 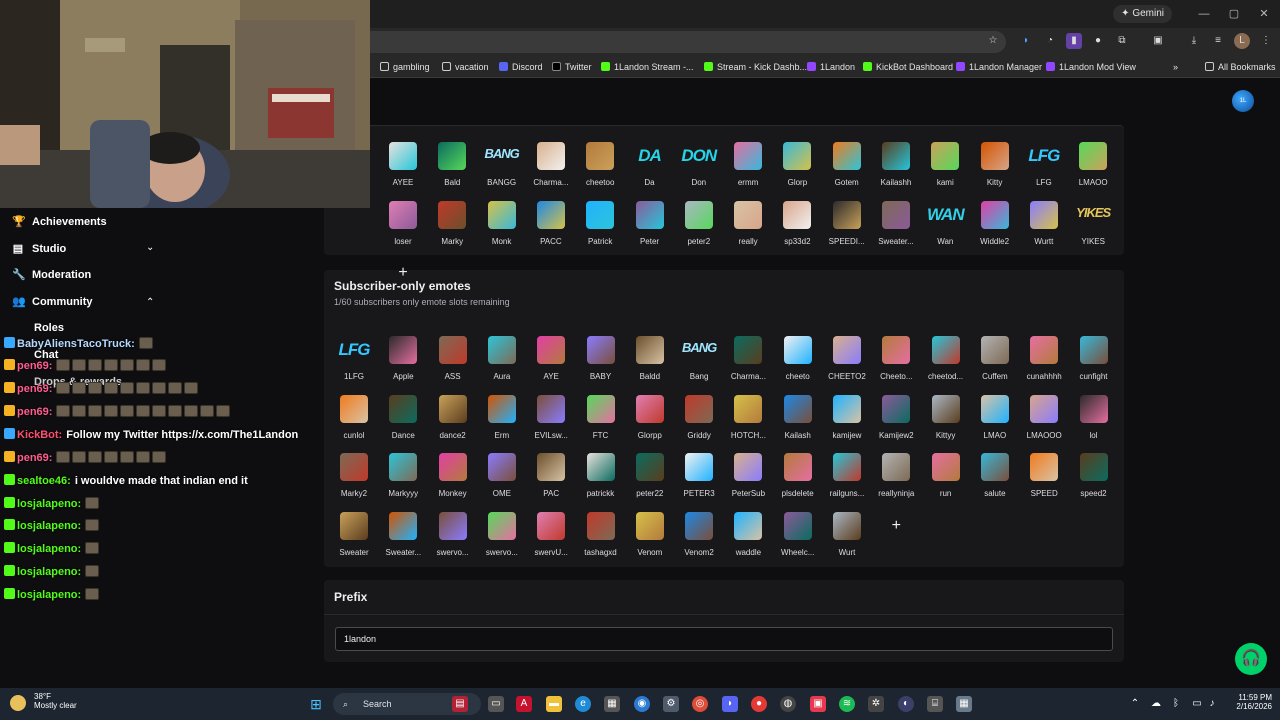 What do you see at coordinates (403, 363) in the screenshot?
I see `emote: Apple` at bounding box center [403, 363].